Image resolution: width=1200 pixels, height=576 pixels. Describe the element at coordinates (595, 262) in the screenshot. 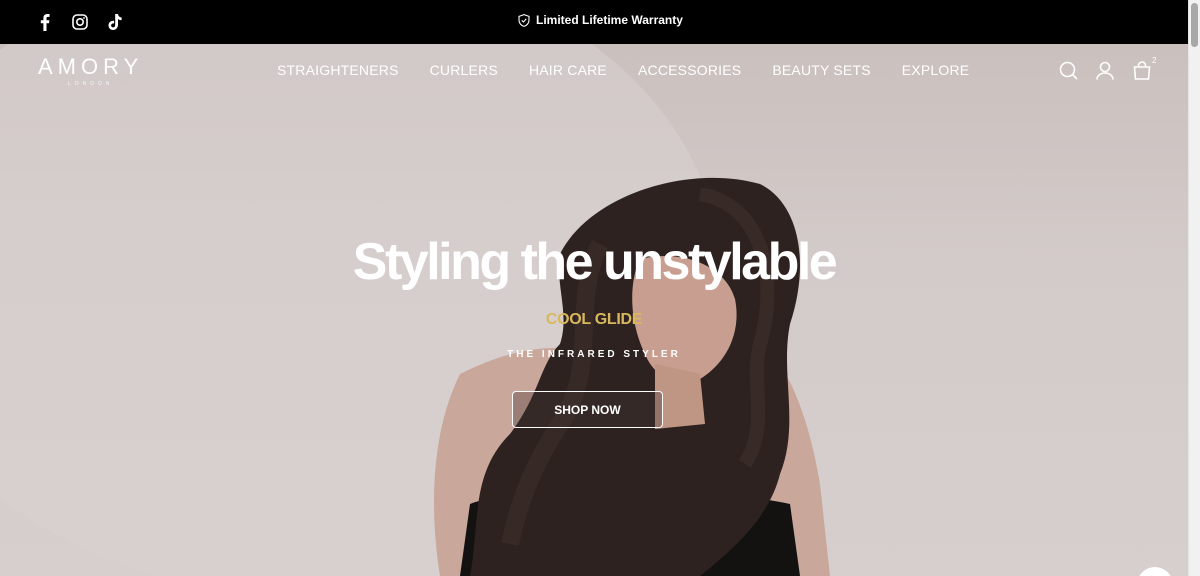

I see `hero-headline: Styling the unstylable` at that location.